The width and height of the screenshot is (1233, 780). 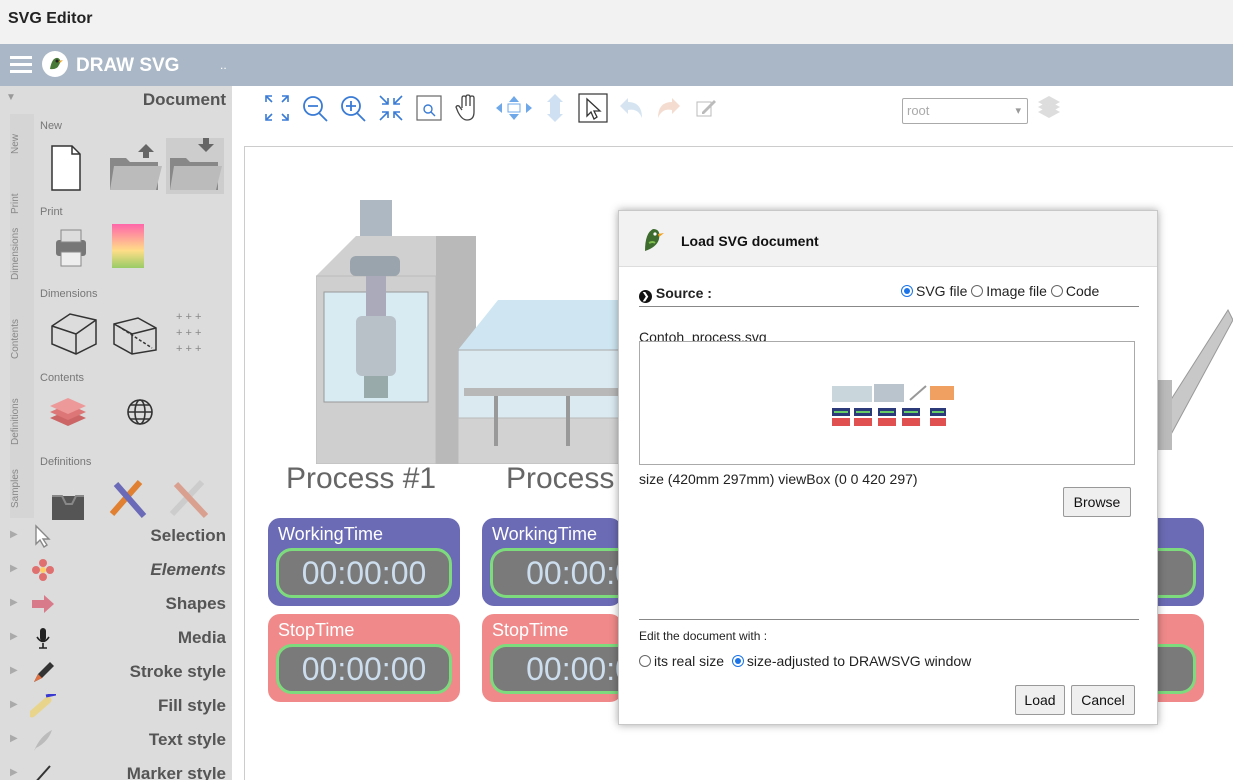 What do you see at coordinates (66, 168) in the screenshot?
I see `new-document-icon` at bounding box center [66, 168].